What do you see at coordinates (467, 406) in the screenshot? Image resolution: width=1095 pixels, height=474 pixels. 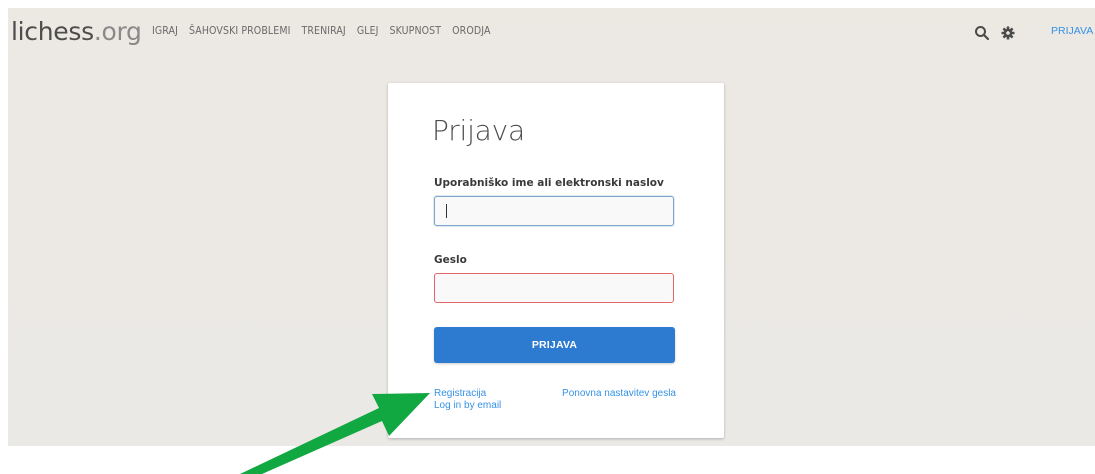 I see `email-login-link: Log in by email` at bounding box center [467, 406].